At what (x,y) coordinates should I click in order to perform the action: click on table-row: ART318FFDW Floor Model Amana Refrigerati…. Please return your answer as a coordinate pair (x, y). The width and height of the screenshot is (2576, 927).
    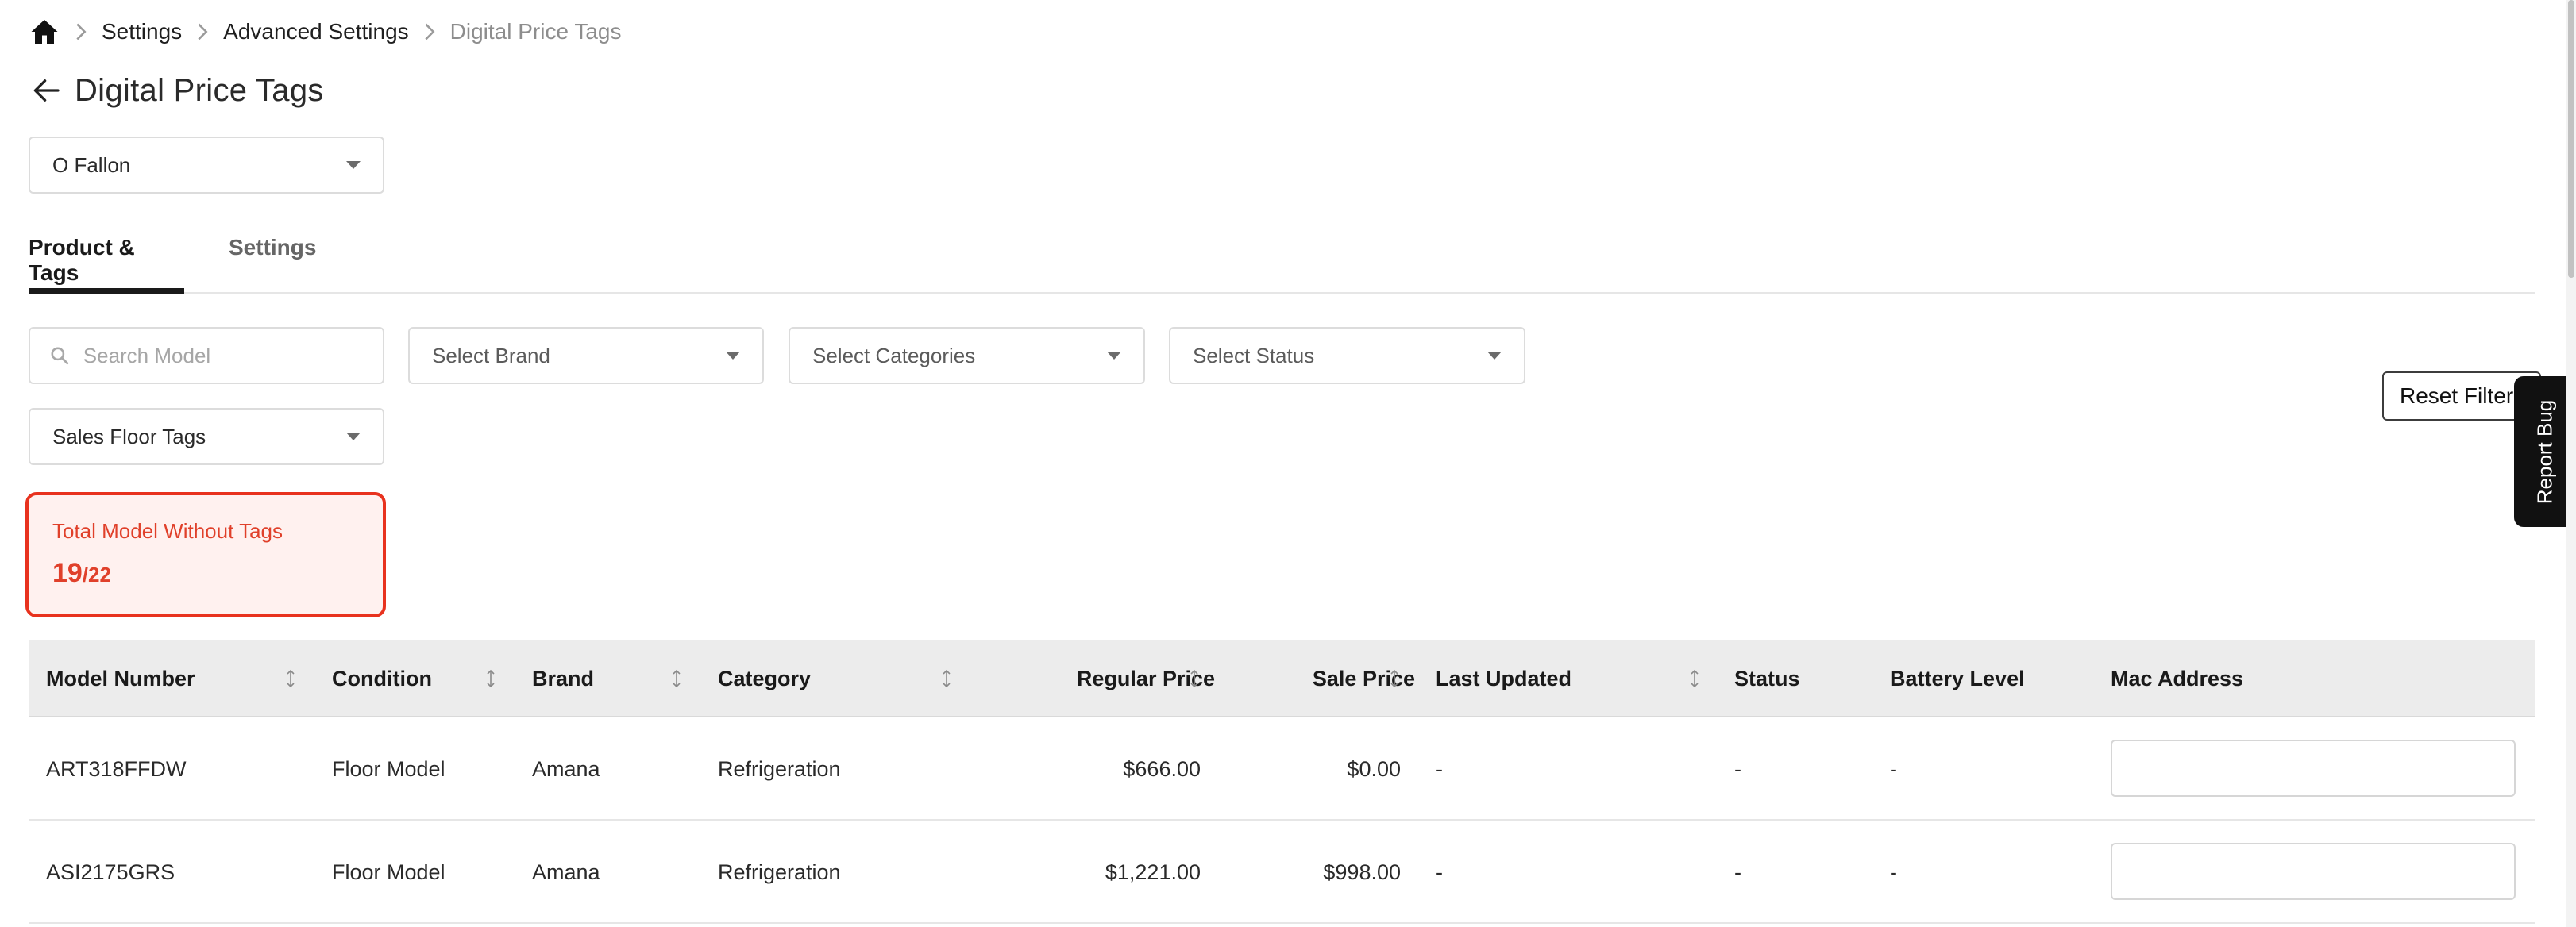
    Looking at the image, I should click on (1282, 769).